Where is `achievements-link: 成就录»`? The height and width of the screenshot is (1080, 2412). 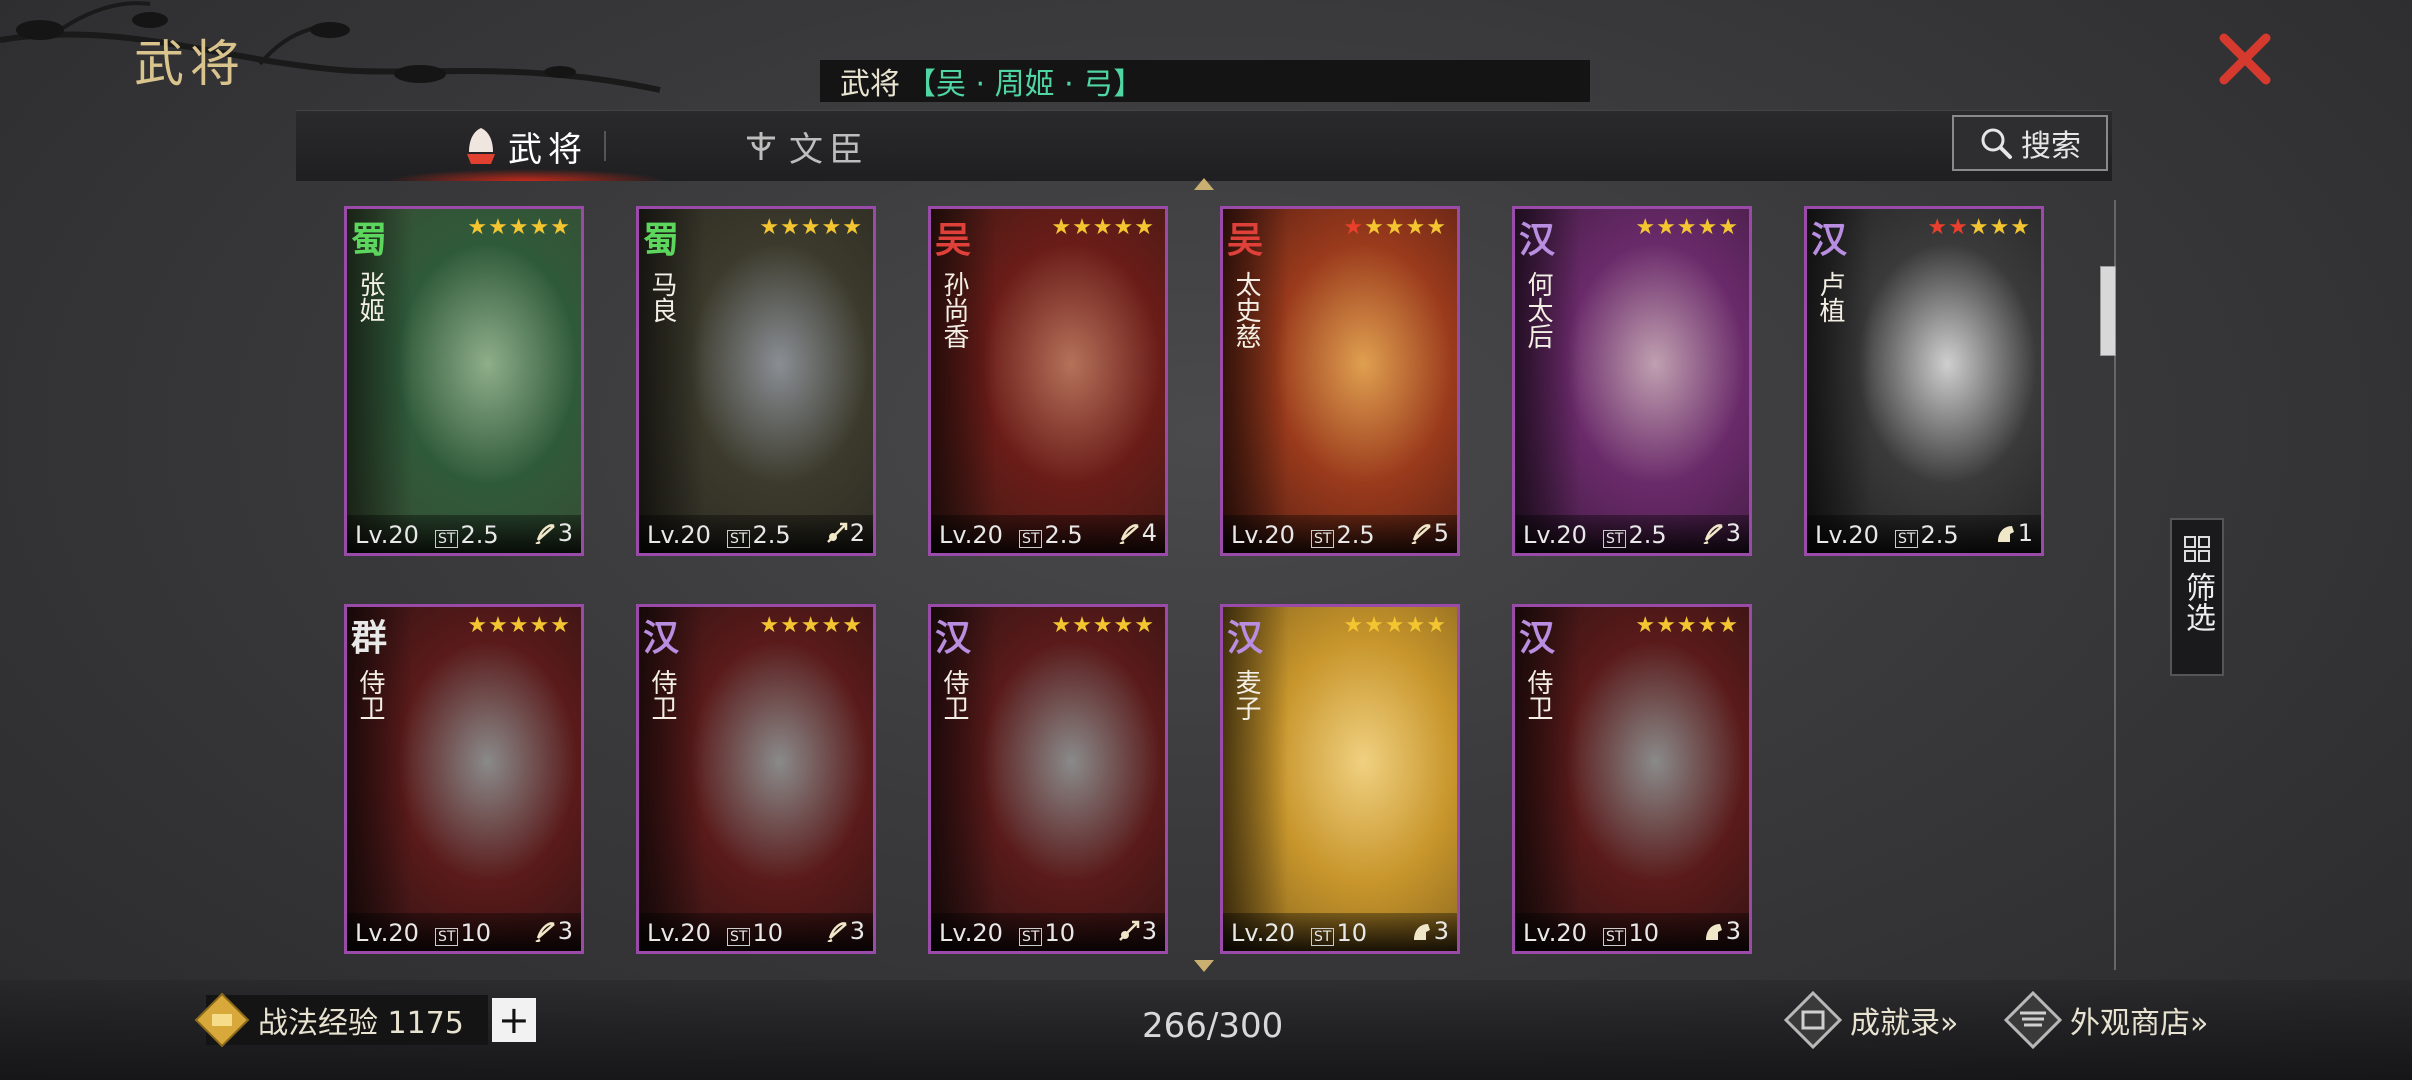
achievements-link: 成就录» is located at coordinates (1871, 1020).